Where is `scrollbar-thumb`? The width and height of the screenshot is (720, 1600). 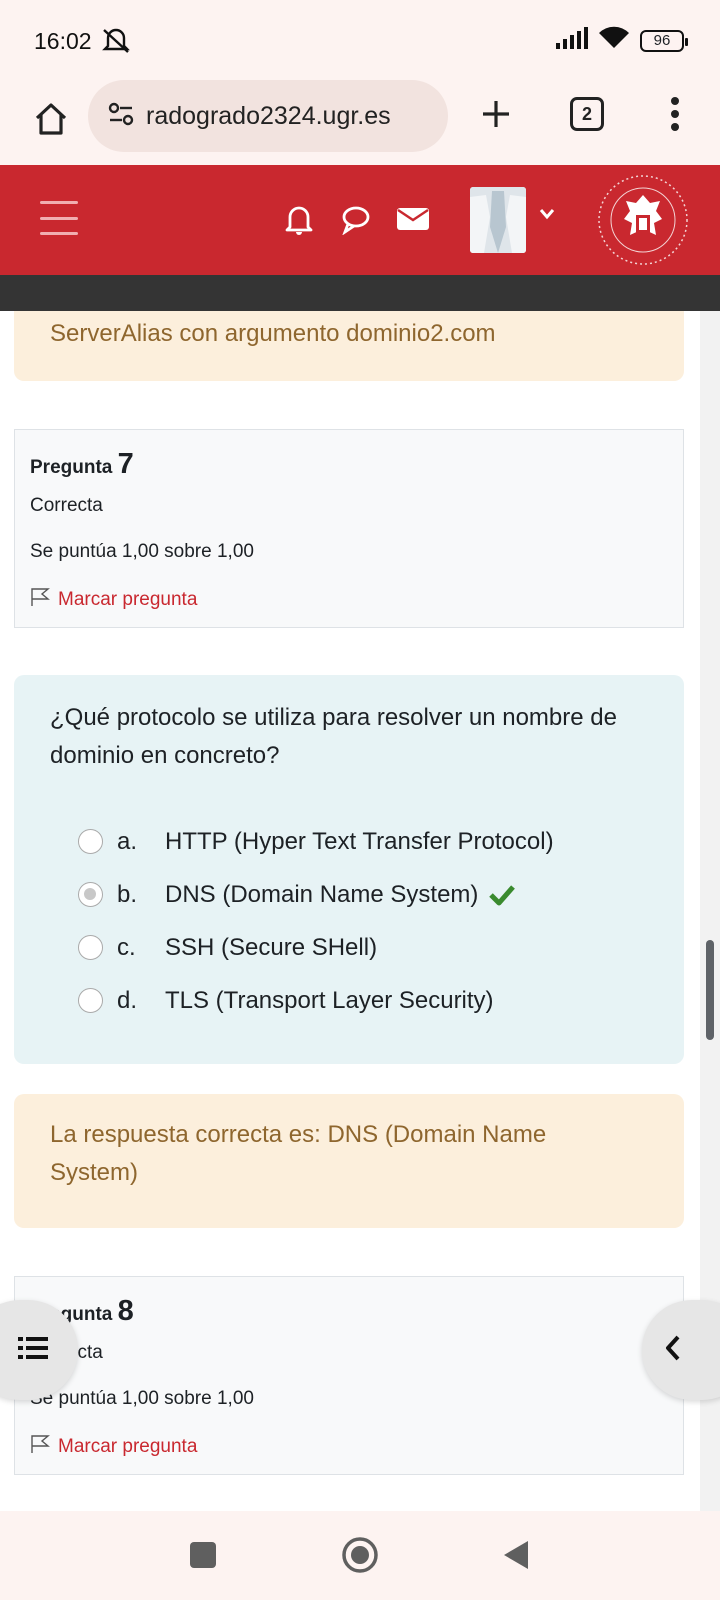 scrollbar-thumb is located at coordinates (710, 990).